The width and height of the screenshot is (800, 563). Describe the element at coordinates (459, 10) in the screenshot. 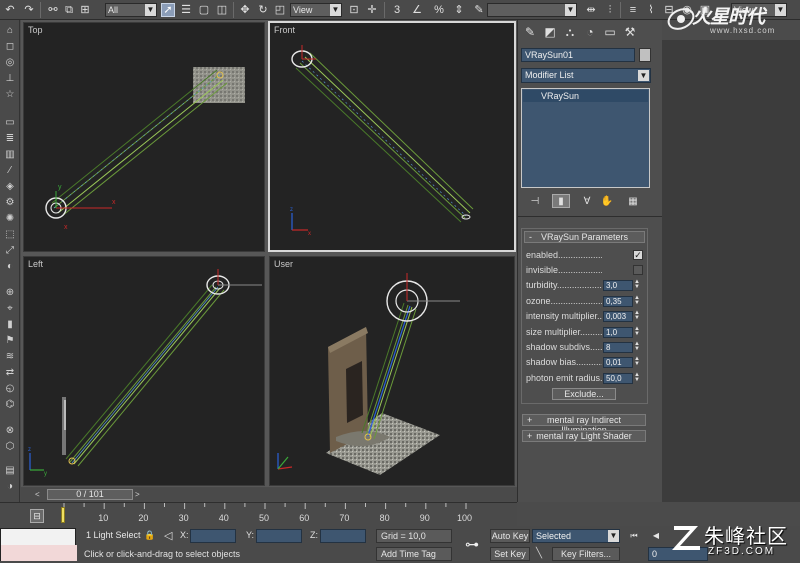

I see `spinner-snap-icon: ⇕` at that location.